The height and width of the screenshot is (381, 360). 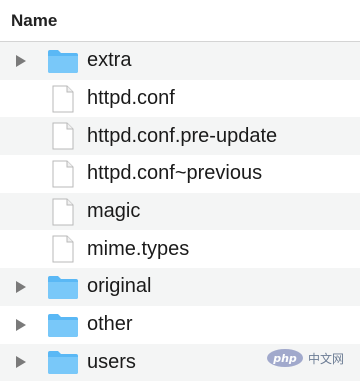 I want to click on list-item: mime.types, so click(x=180, y=249).